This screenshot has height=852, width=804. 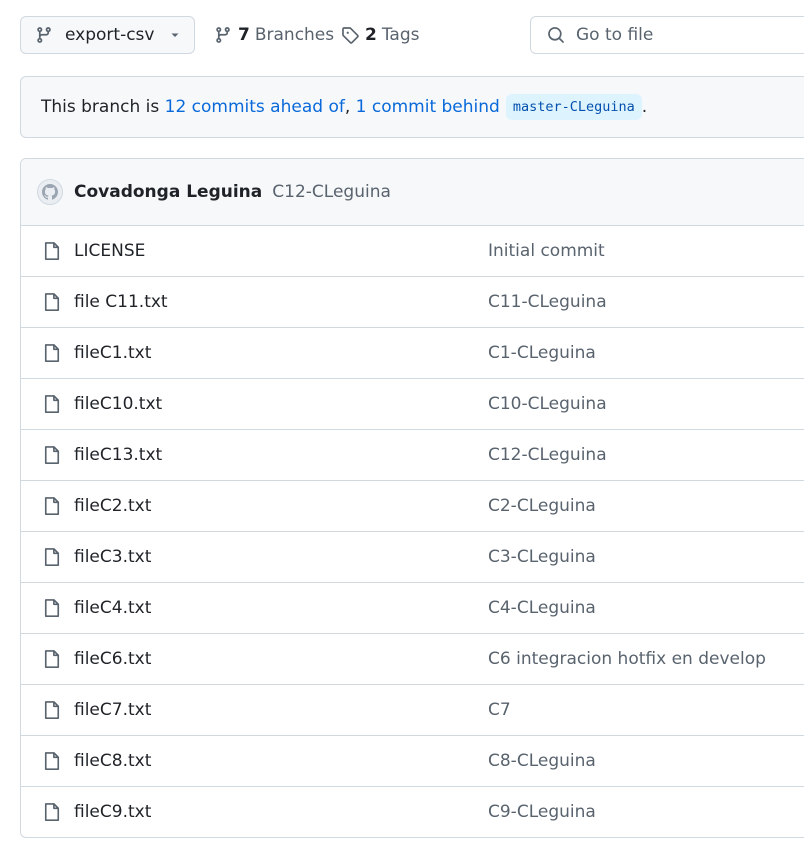 What do you see at coordinates (412, 302) in the screenshot?
I see `file-row: file C11.txt C11-CLeguina` at bounding box center [412, 302].